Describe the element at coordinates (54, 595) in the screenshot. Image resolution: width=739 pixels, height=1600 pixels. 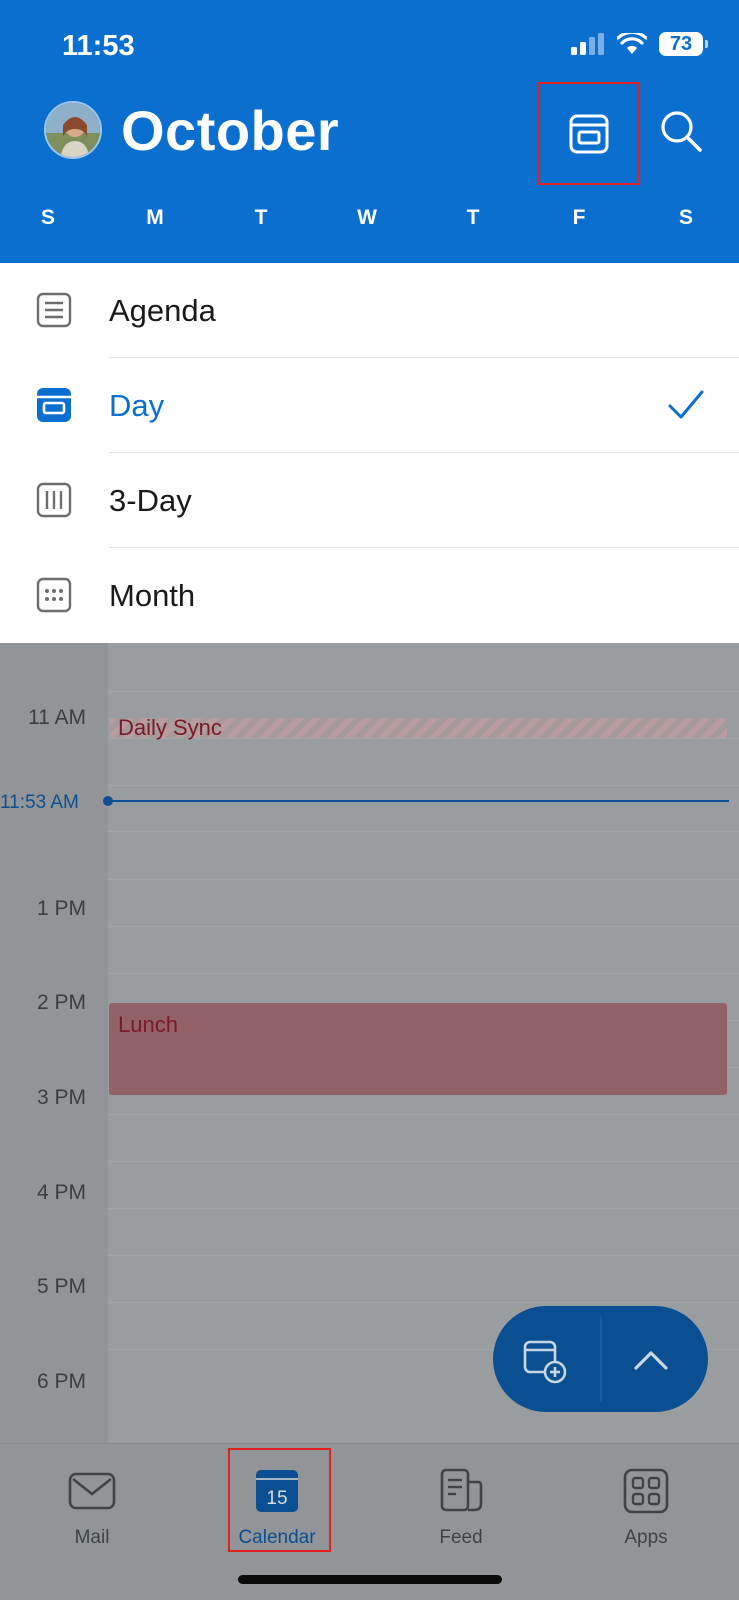
I see `month-icon` at that location.